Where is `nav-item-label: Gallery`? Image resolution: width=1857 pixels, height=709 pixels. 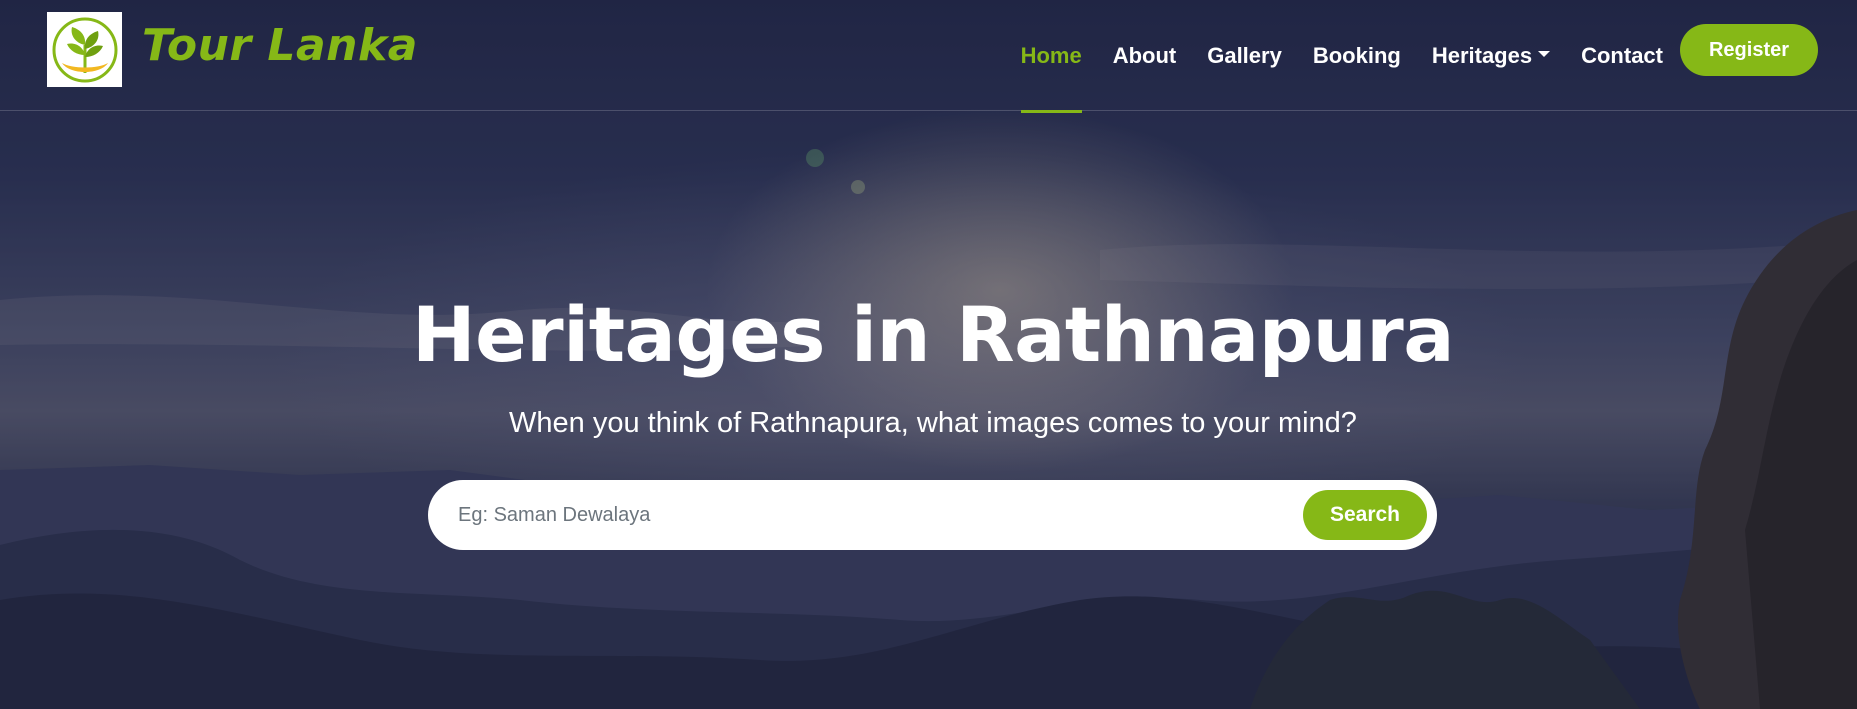 nav-item-label: Gallery is located at coordinates (1244, 55).